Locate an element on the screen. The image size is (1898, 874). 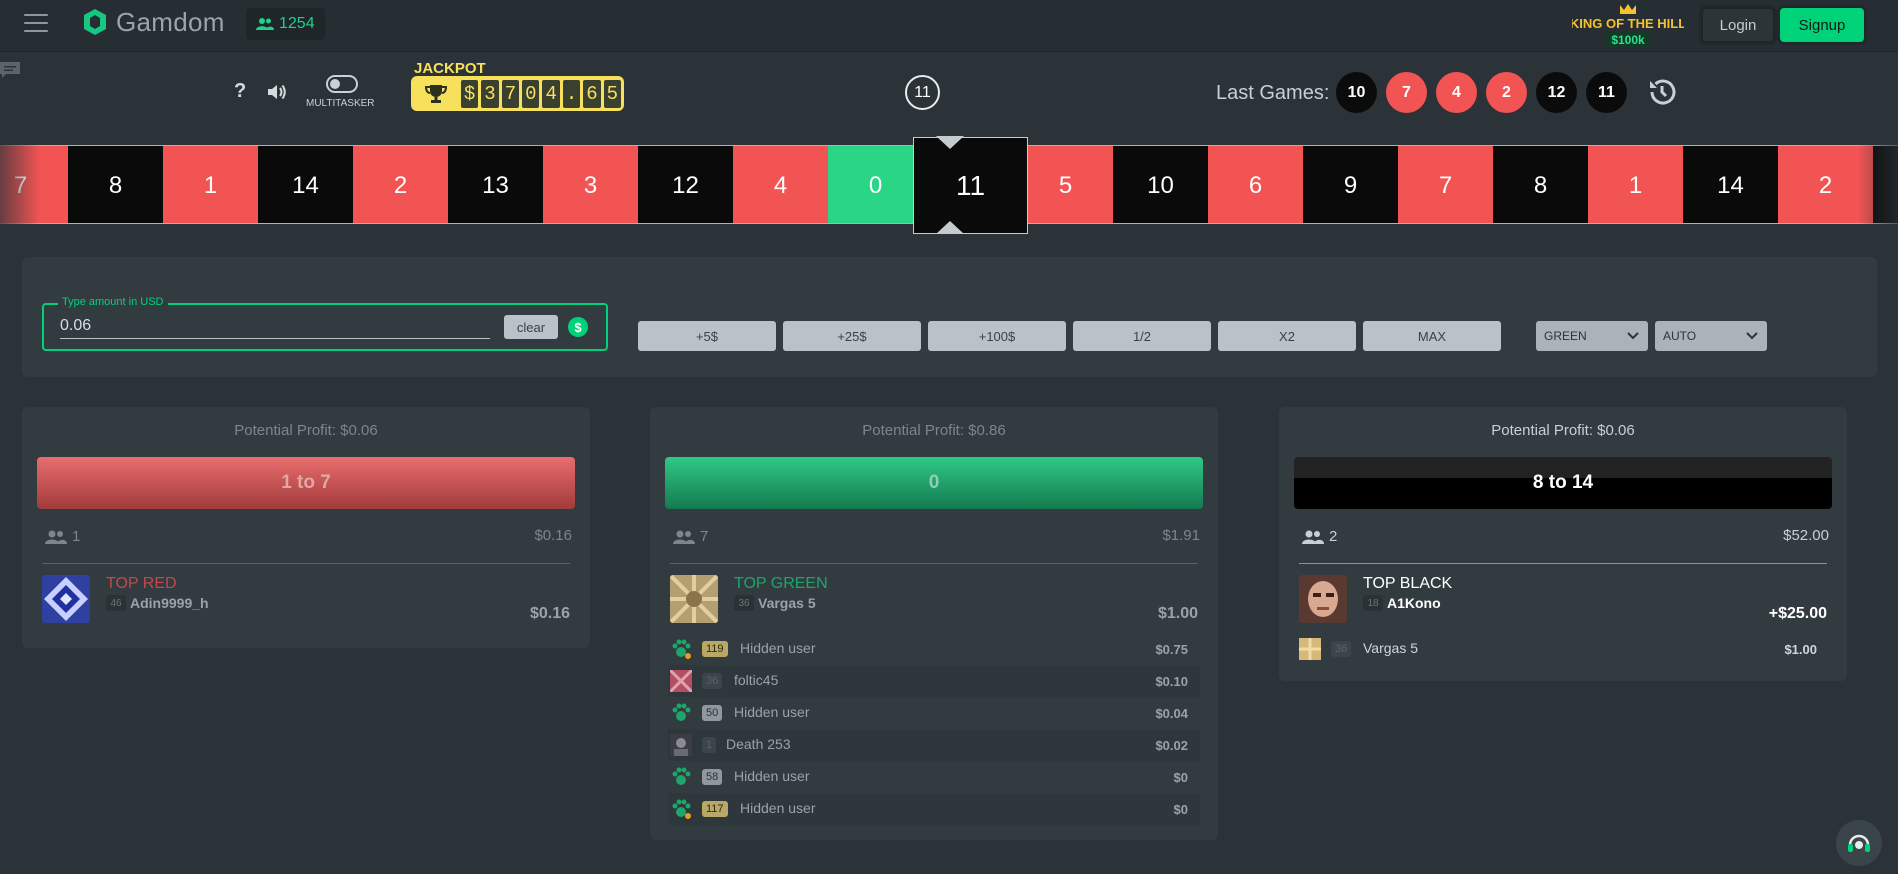
hamburger-menu-icon is located at coordinates (36, 23).